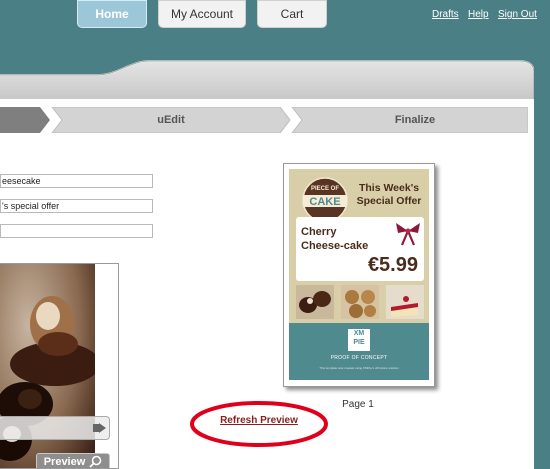  What do you see at coordinates (64, 461) in the screenshot?
I see `preview-image-label: Preview` at bounding box center [64, 461].